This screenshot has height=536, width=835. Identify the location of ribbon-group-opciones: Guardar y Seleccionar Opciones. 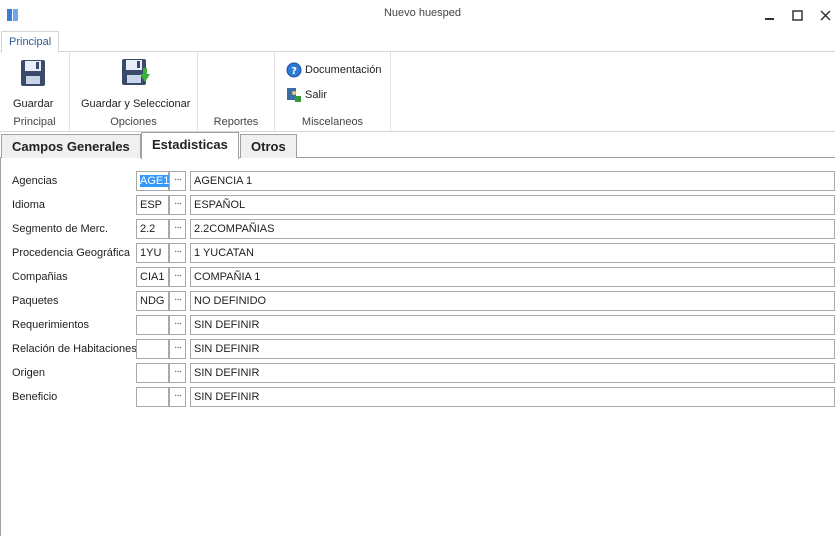
(134, 91).